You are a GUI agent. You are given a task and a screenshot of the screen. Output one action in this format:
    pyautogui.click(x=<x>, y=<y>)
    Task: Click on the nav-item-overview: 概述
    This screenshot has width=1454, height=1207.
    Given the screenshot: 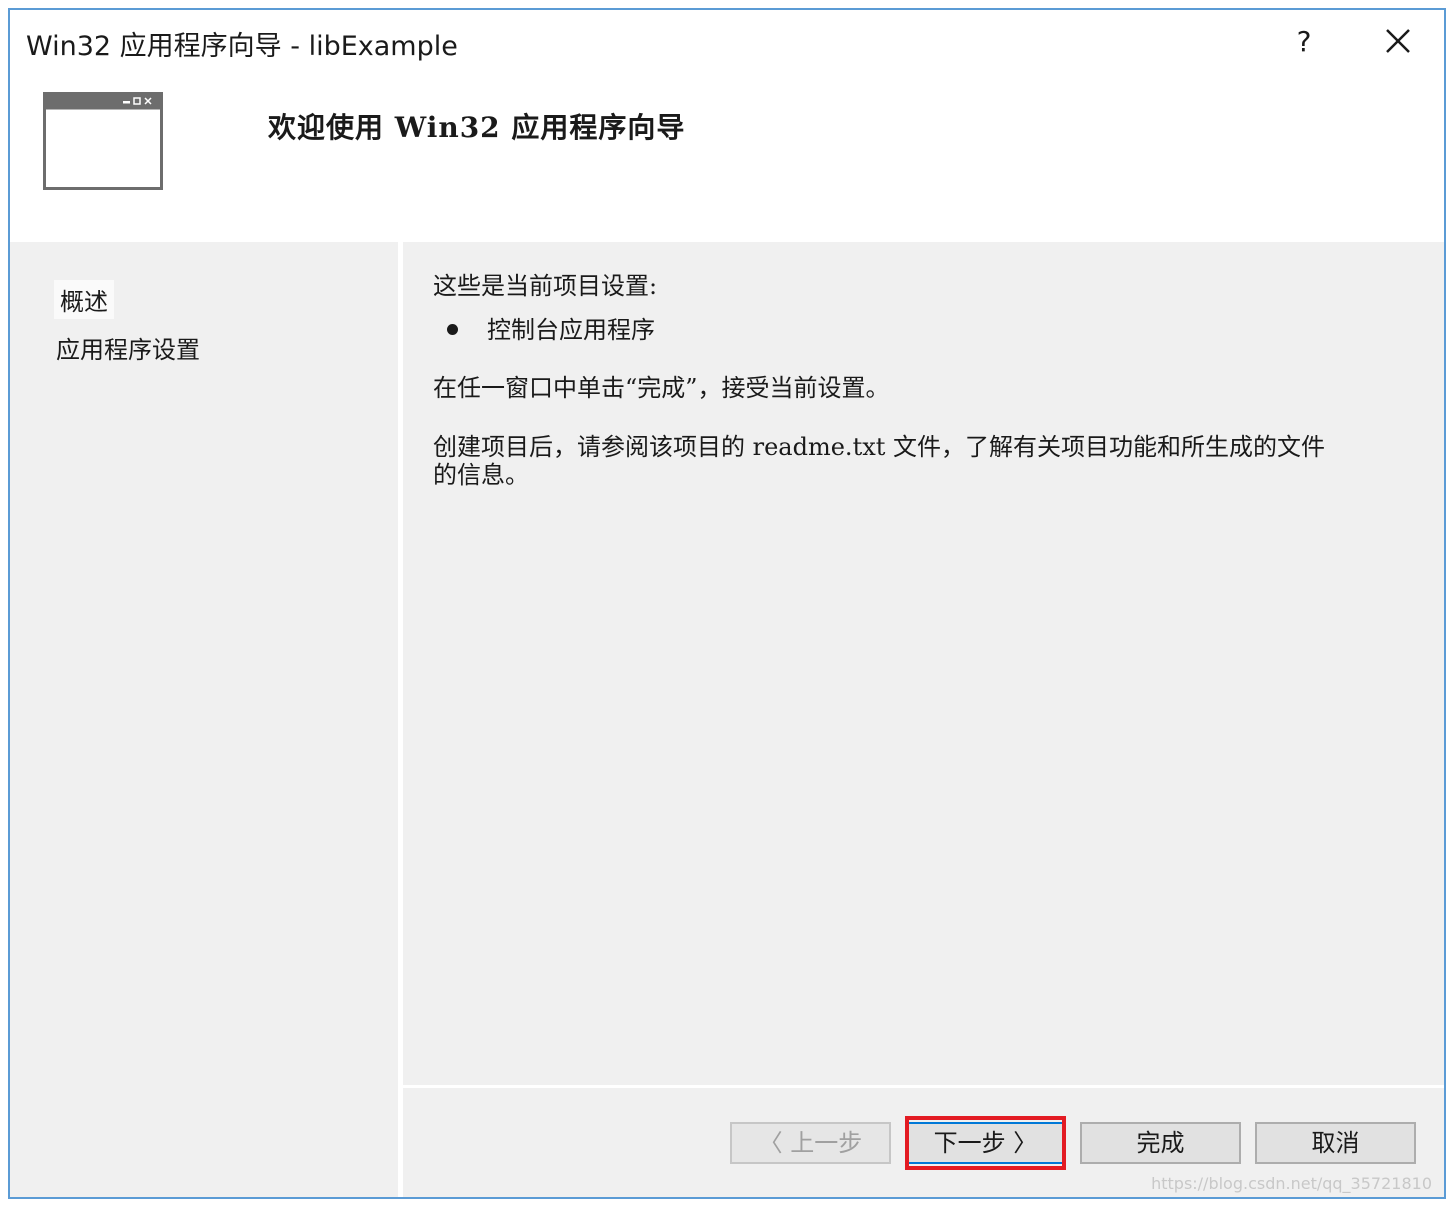 What is the action you would take?
    pyautogui.click(x=84, y=299)
    